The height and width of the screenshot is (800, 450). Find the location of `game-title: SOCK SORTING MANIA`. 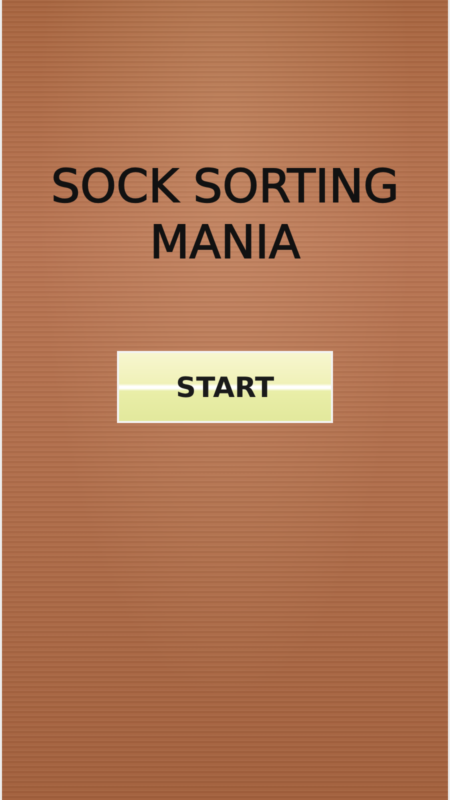

game-title: SOCK SORTING MANIA is located at coordinates (225, 214).